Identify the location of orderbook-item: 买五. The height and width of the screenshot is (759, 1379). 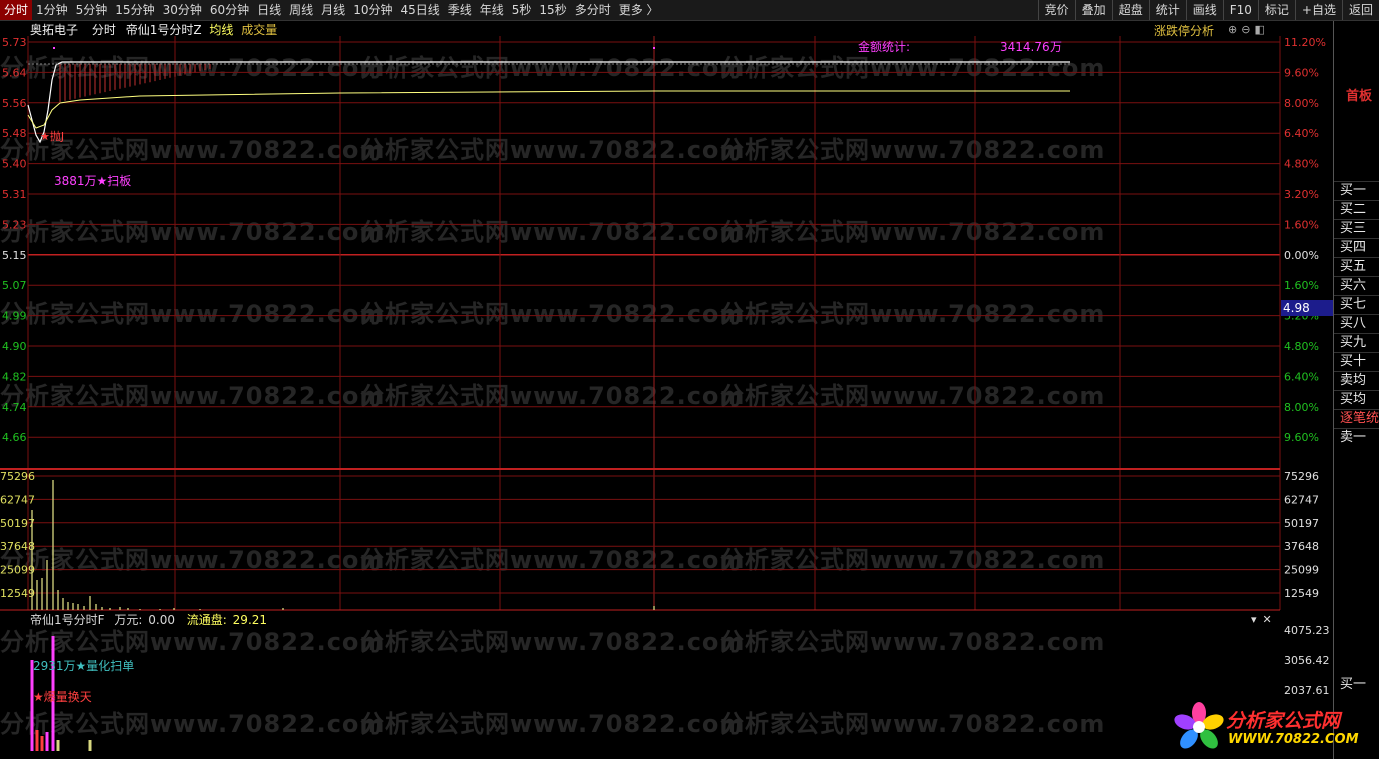
(1356, 266).